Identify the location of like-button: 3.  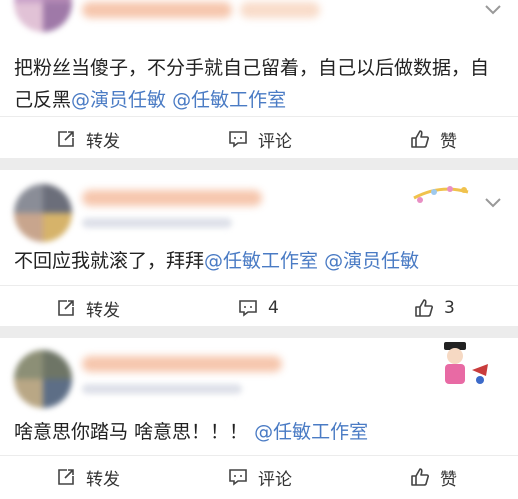
(434, 308).